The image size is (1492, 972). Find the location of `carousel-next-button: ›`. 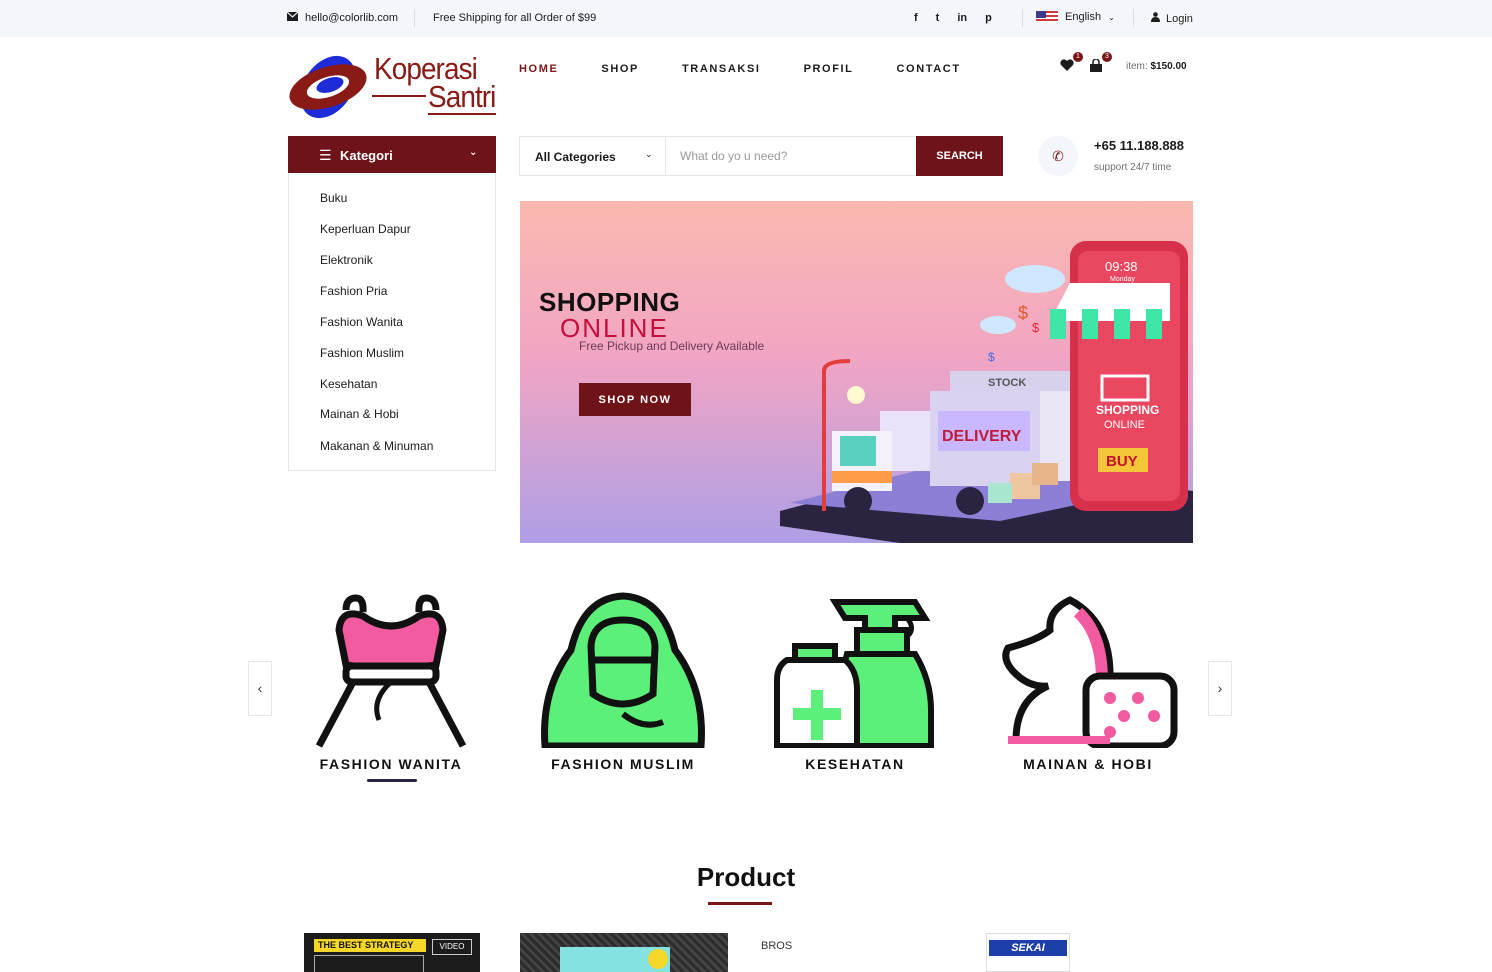

carousel-next-button: › is located at coordinates (1220, 688).